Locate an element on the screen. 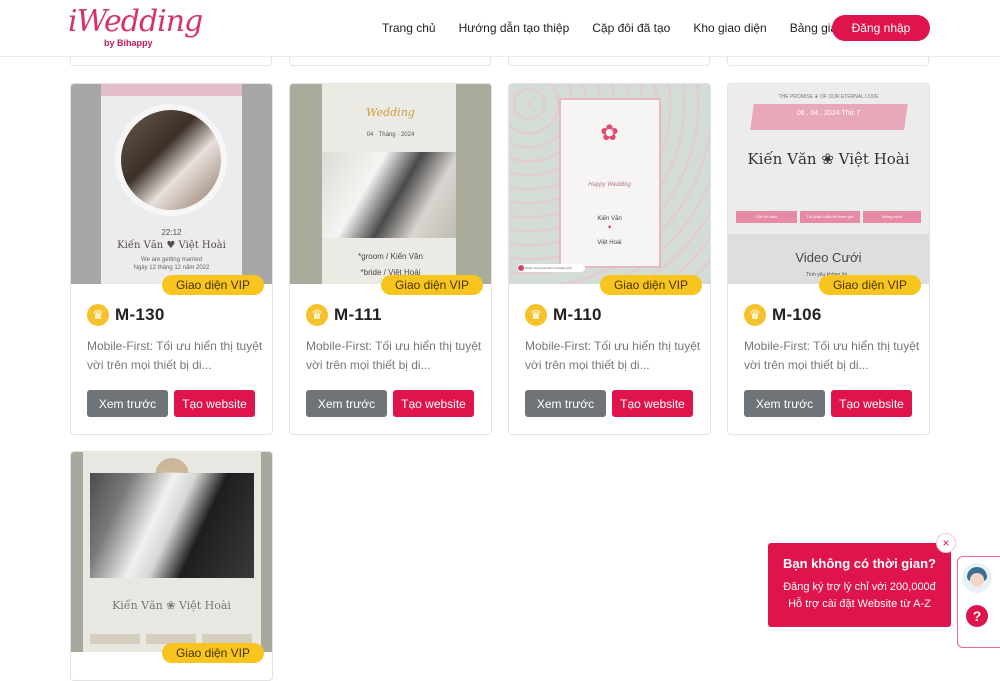  thumb-bar: Chào mừng bạn đến với thiệp cưới is located at coordinates (551, 268).